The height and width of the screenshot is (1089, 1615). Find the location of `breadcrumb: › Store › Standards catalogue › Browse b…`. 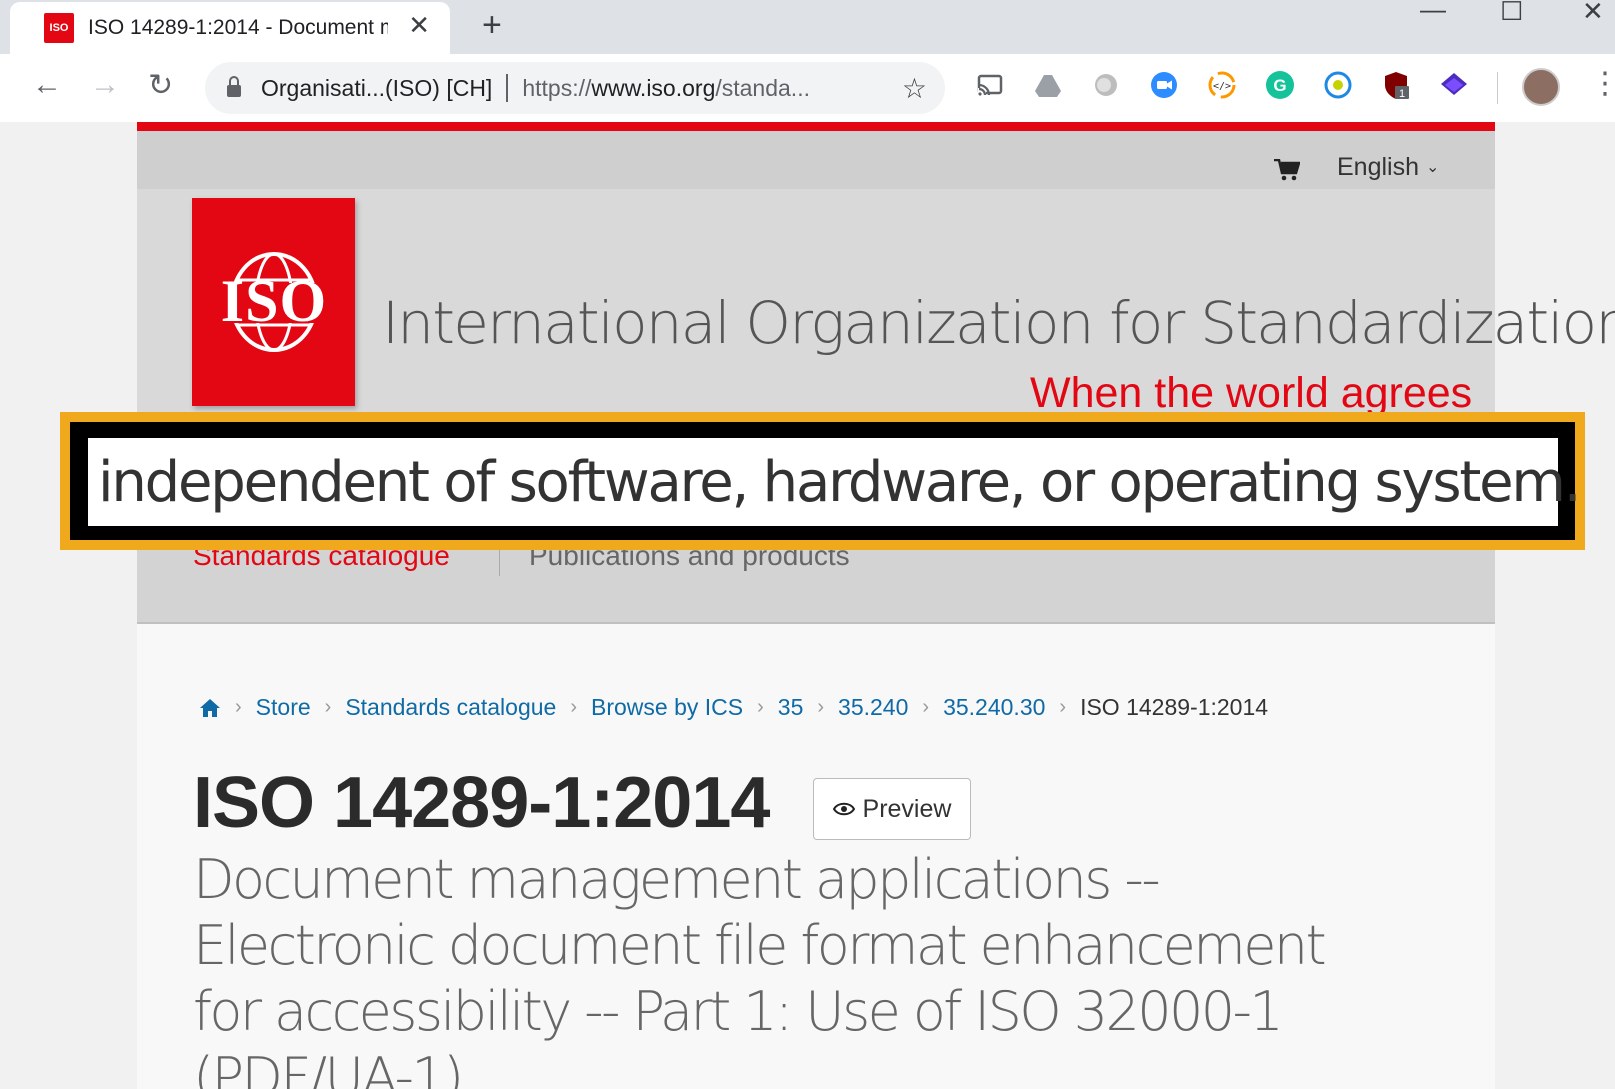

breadcrumb: › Store › Standards catalogue › Browse b… is located at coordinates (733, 707).